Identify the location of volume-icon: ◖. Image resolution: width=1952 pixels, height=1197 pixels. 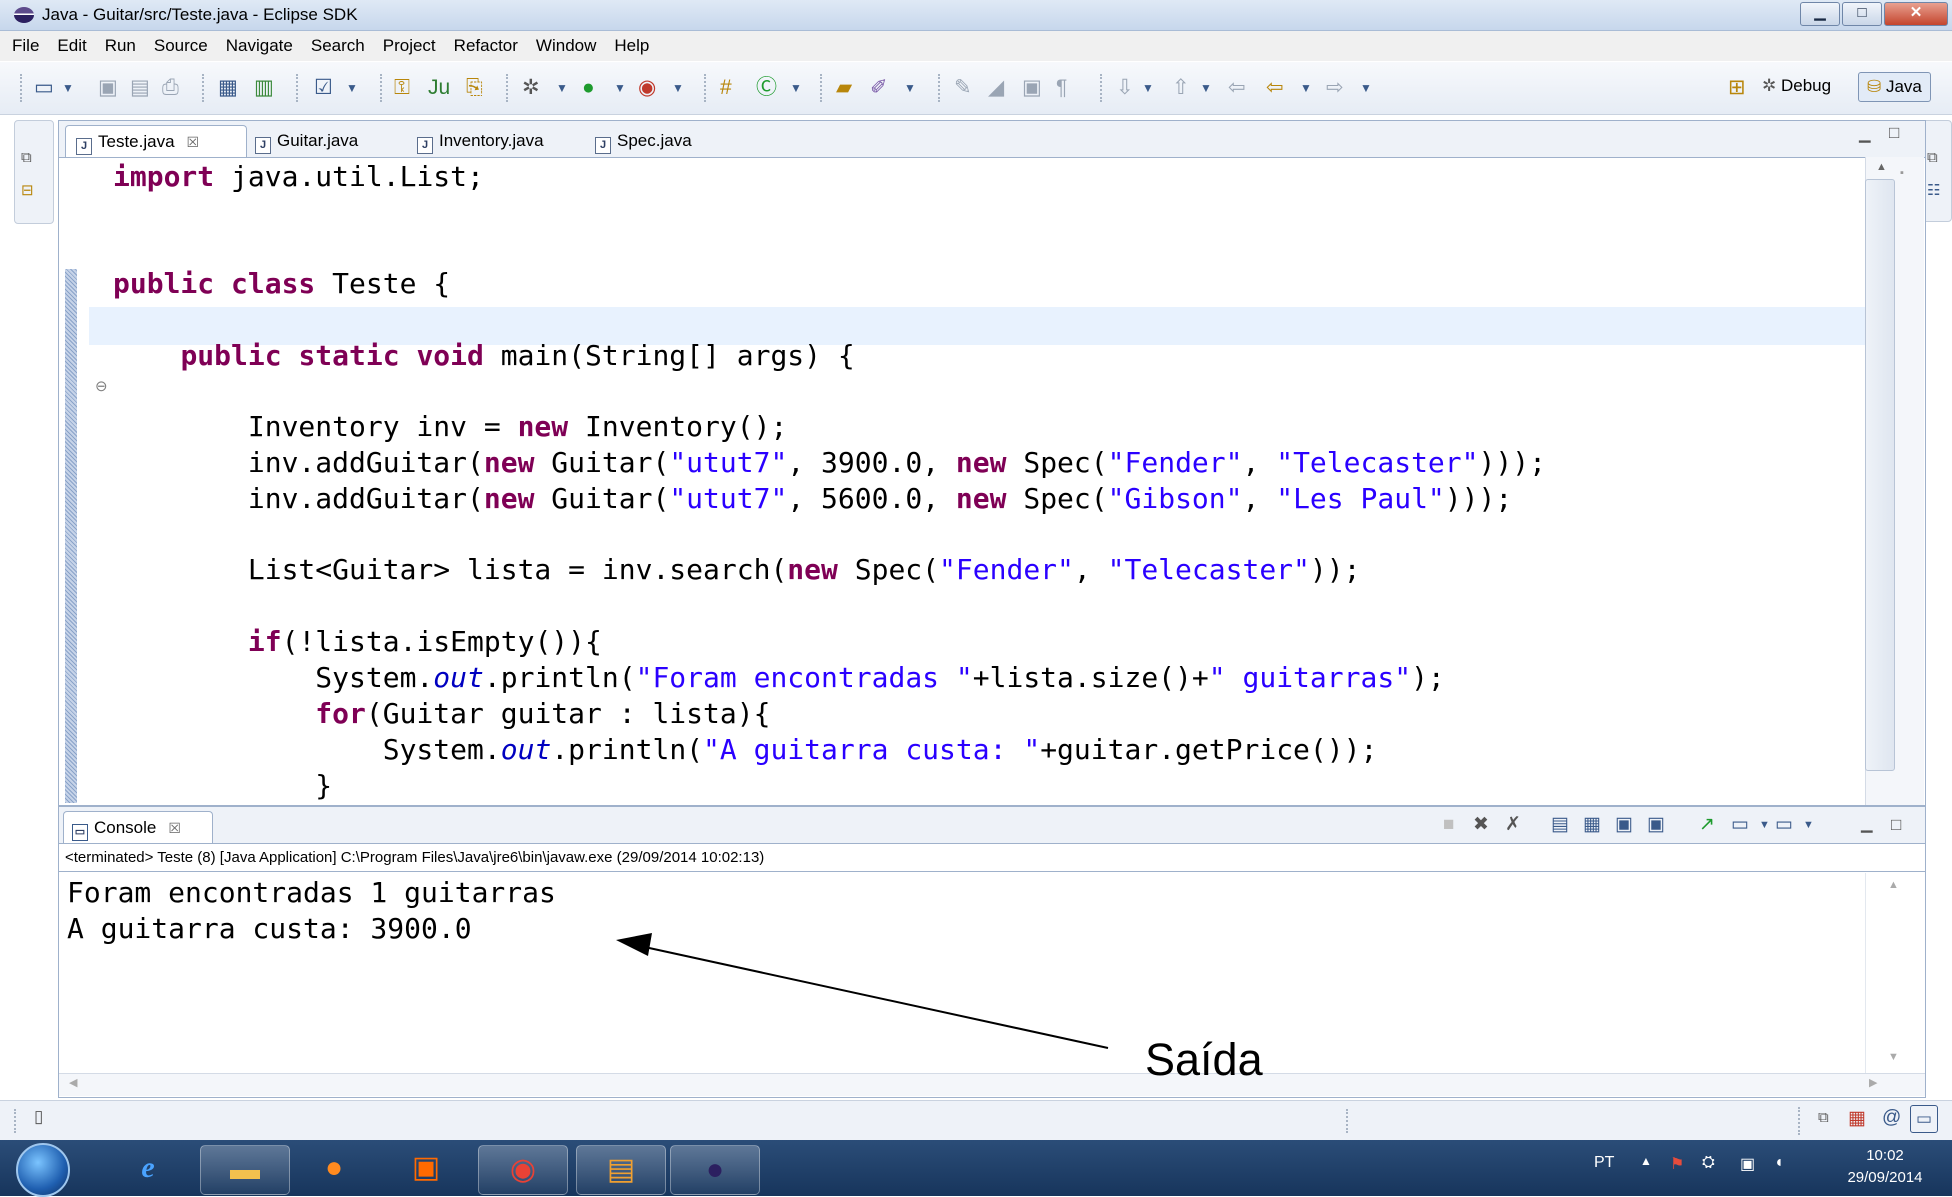
(1779, 1163).